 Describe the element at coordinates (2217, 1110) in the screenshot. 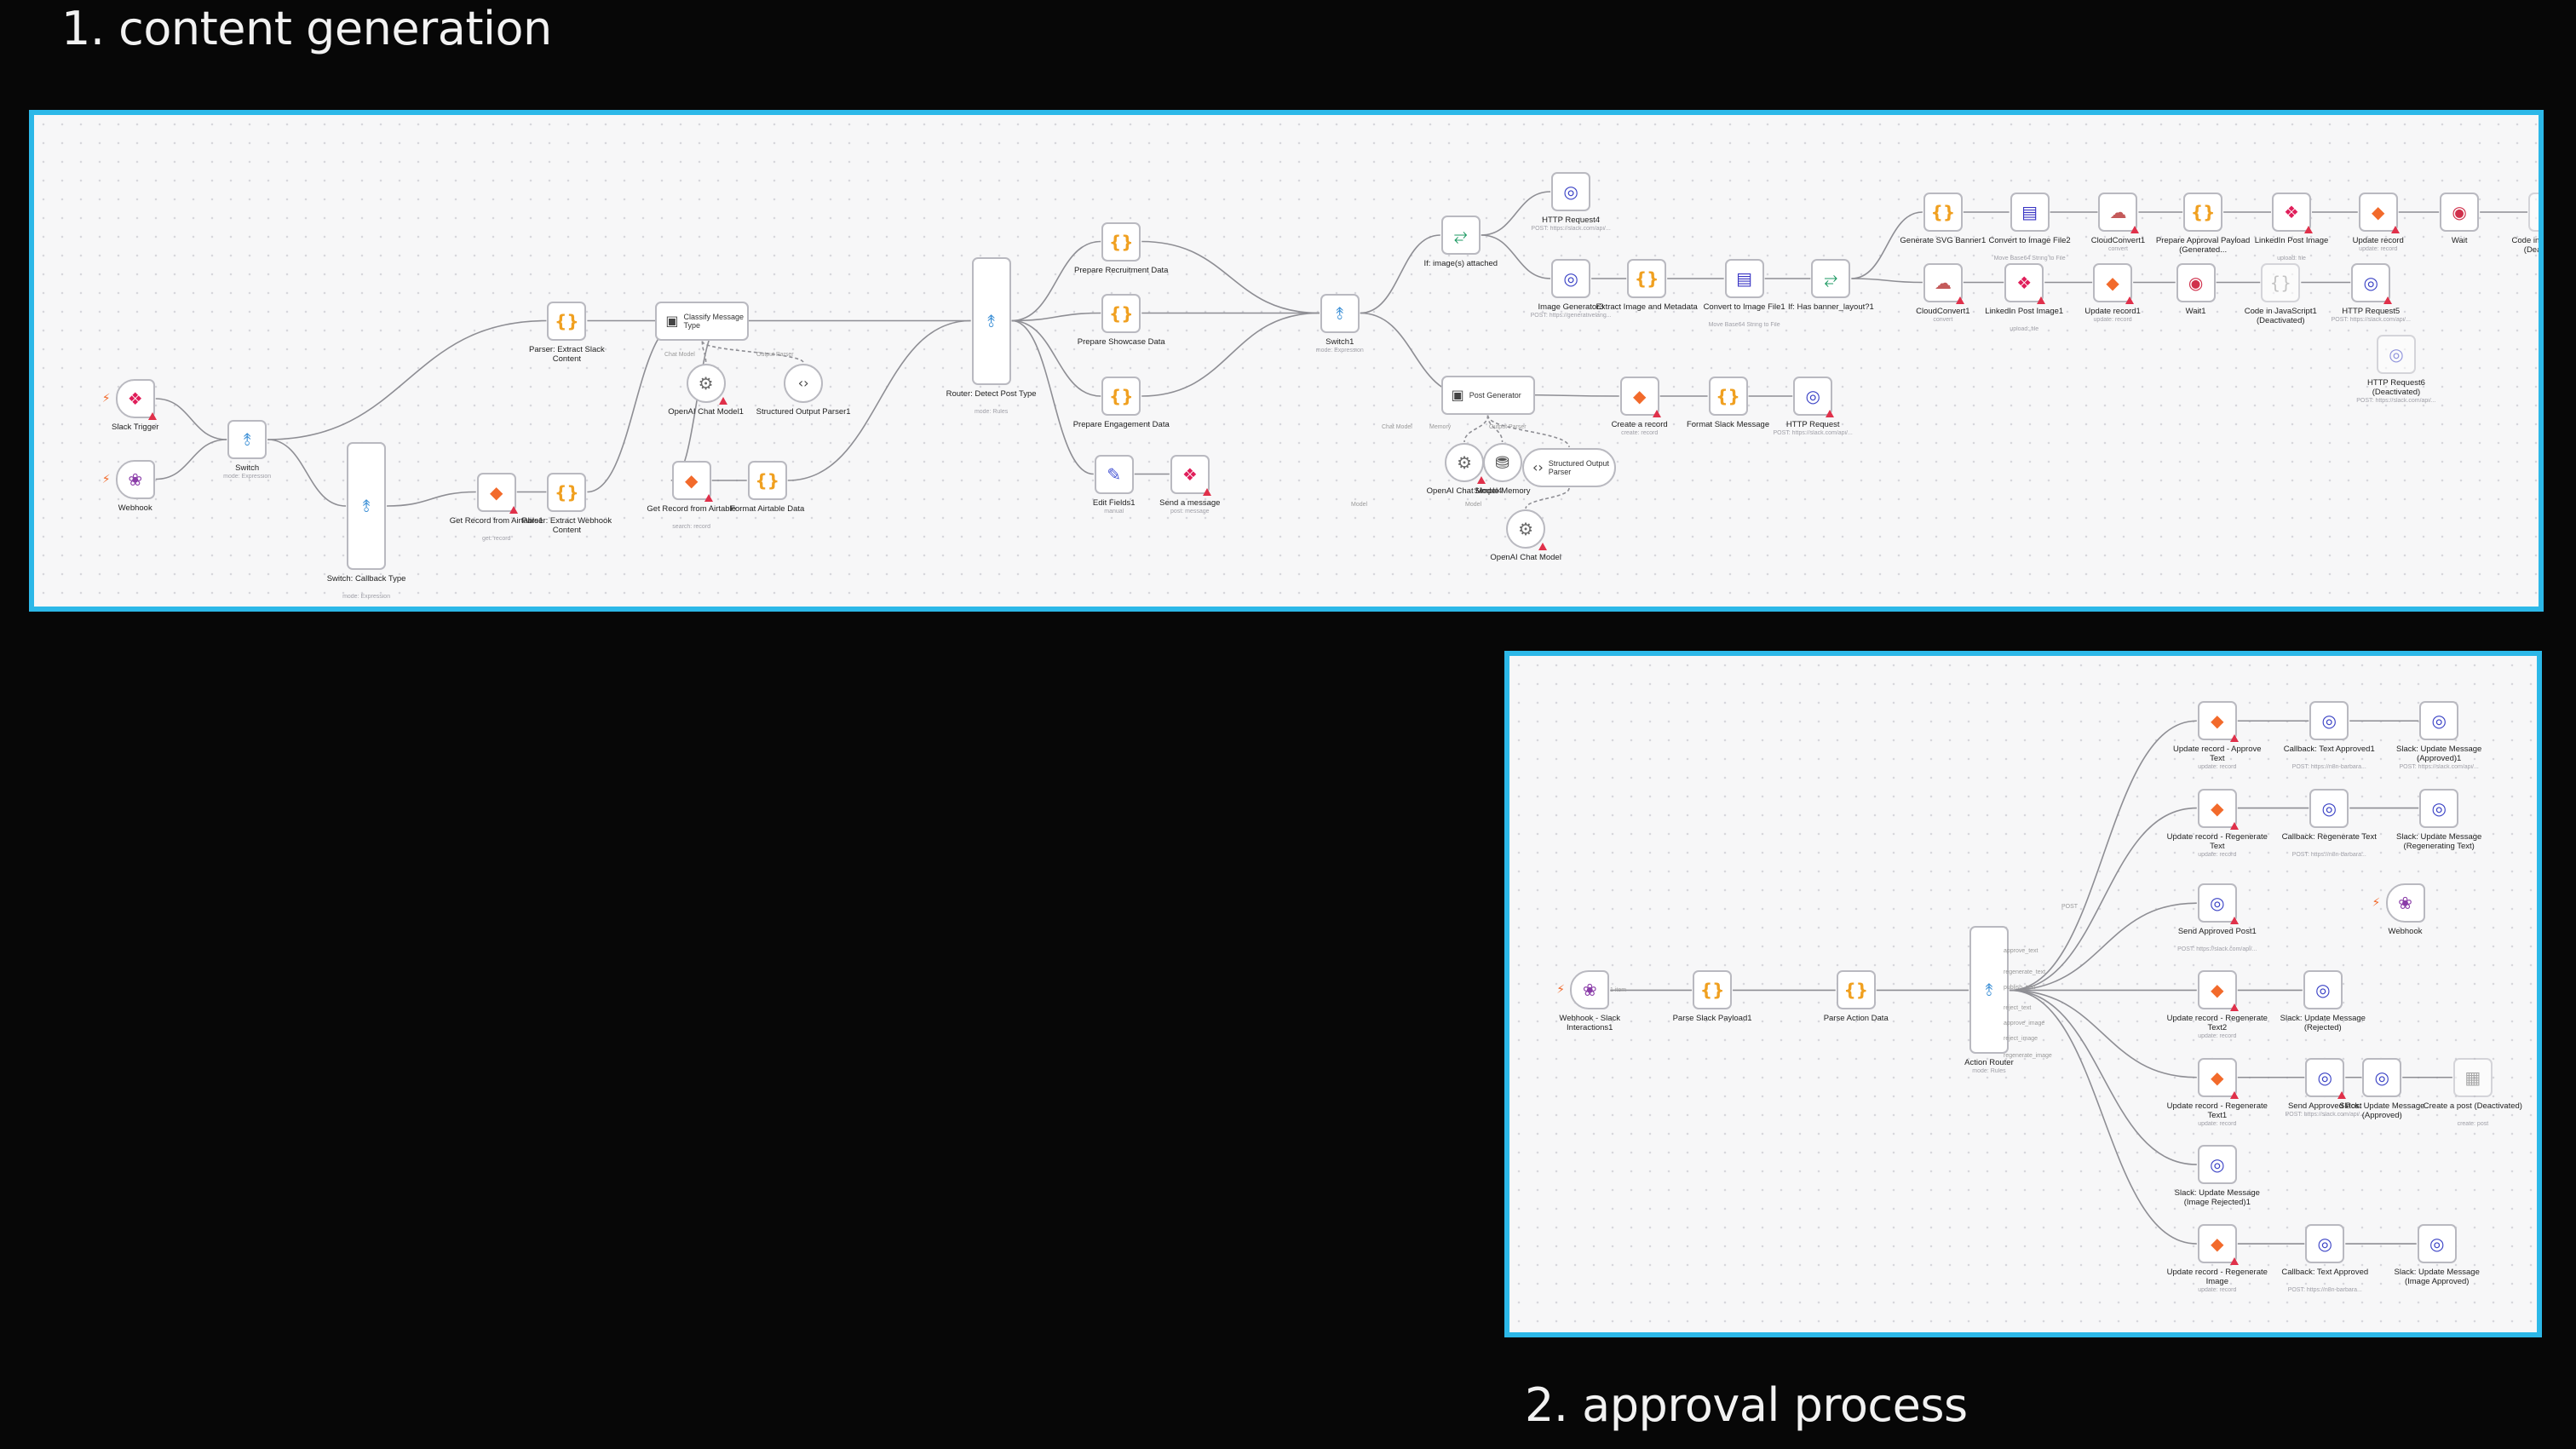

I see `node-label: Update record - Regenerate Text1` at that location.